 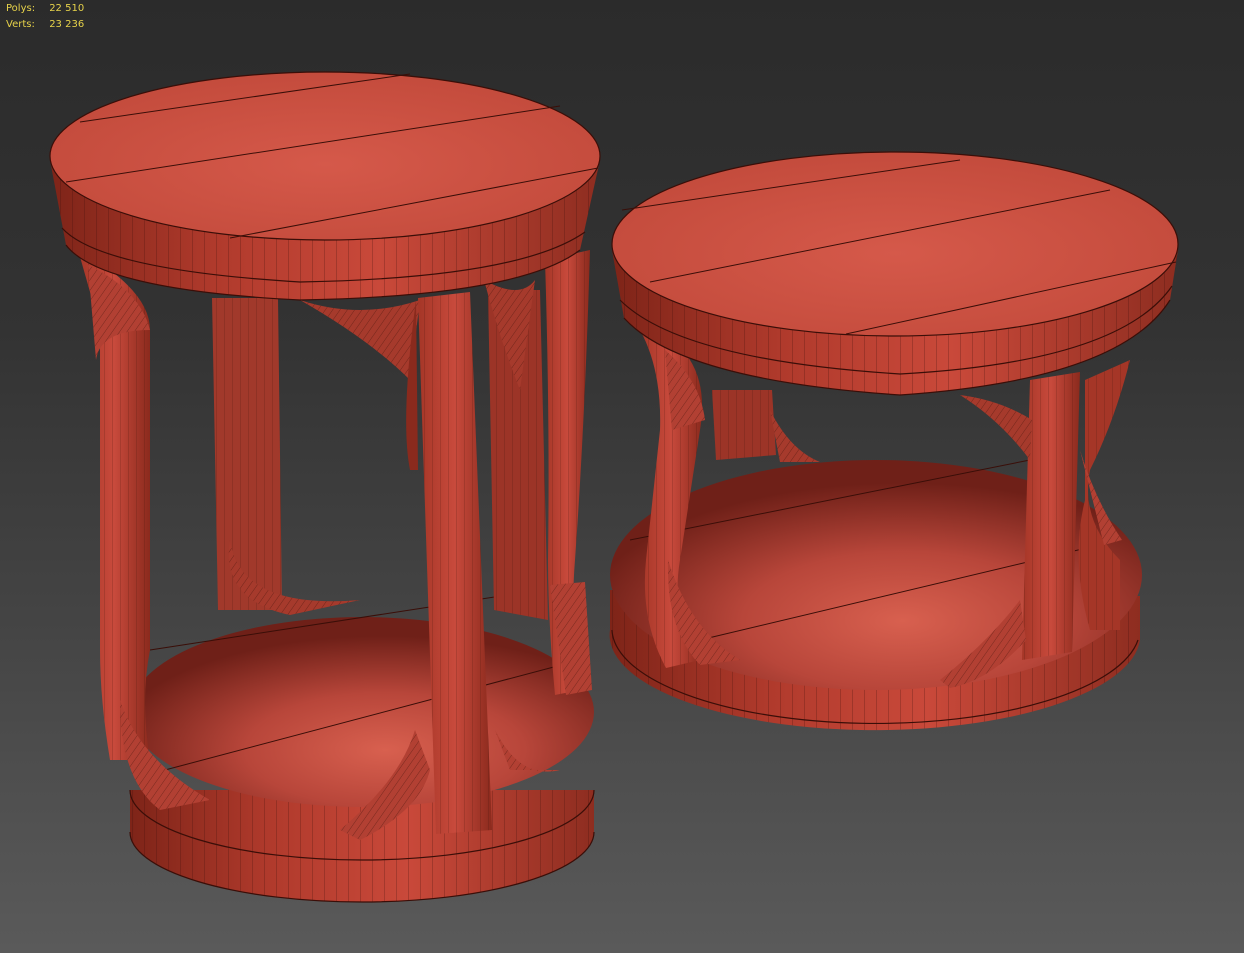 I want to click on tall-bottom-shelf, so click(x=362, y=712).